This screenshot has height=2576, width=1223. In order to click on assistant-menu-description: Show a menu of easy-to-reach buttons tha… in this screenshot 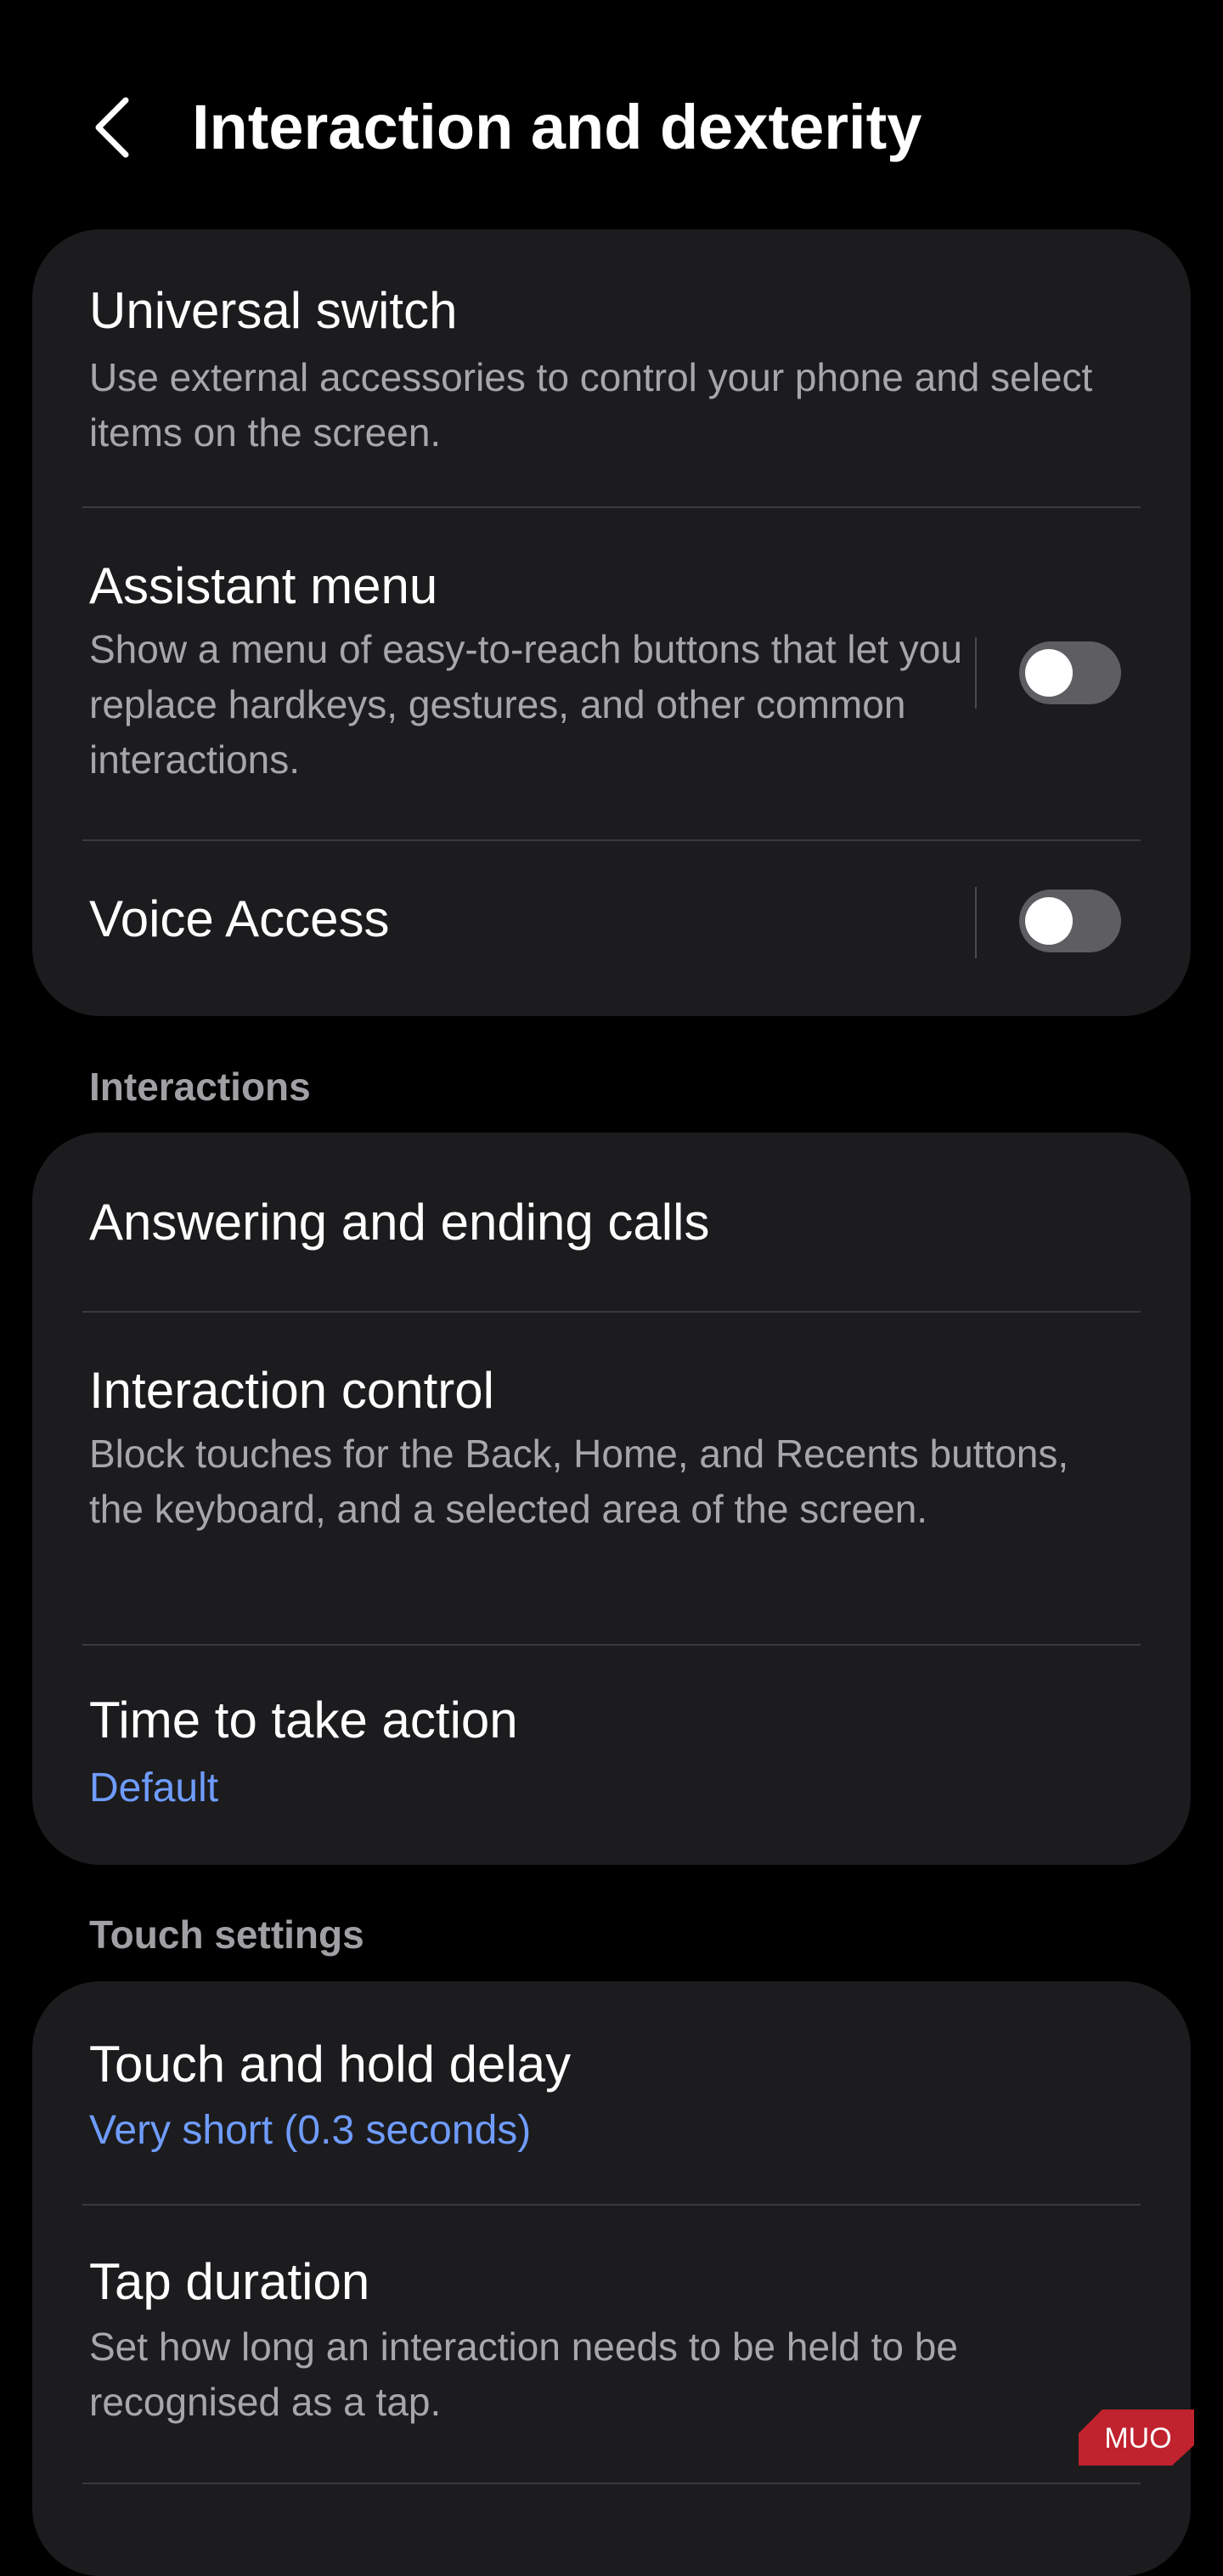, I will do `click(525, 704)`.